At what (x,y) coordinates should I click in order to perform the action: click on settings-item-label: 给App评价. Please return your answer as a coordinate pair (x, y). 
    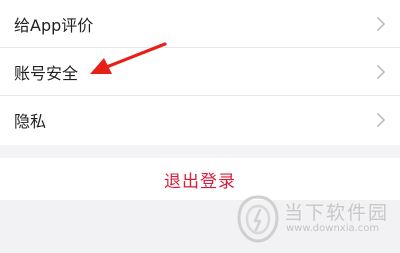
    Looking at the image, I should click on (54, 25).